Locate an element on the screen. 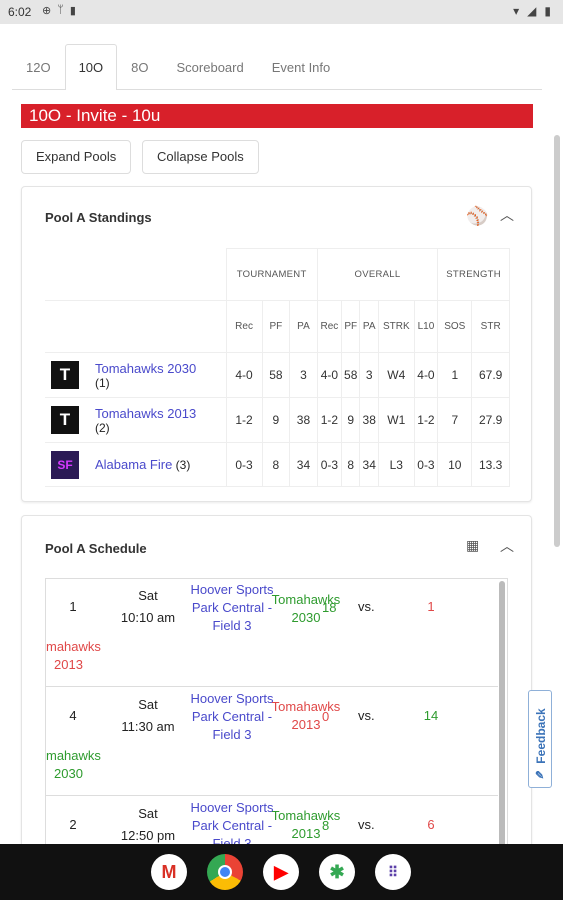  standings-title: Pool A Standings is located at coordinates (98, 217).